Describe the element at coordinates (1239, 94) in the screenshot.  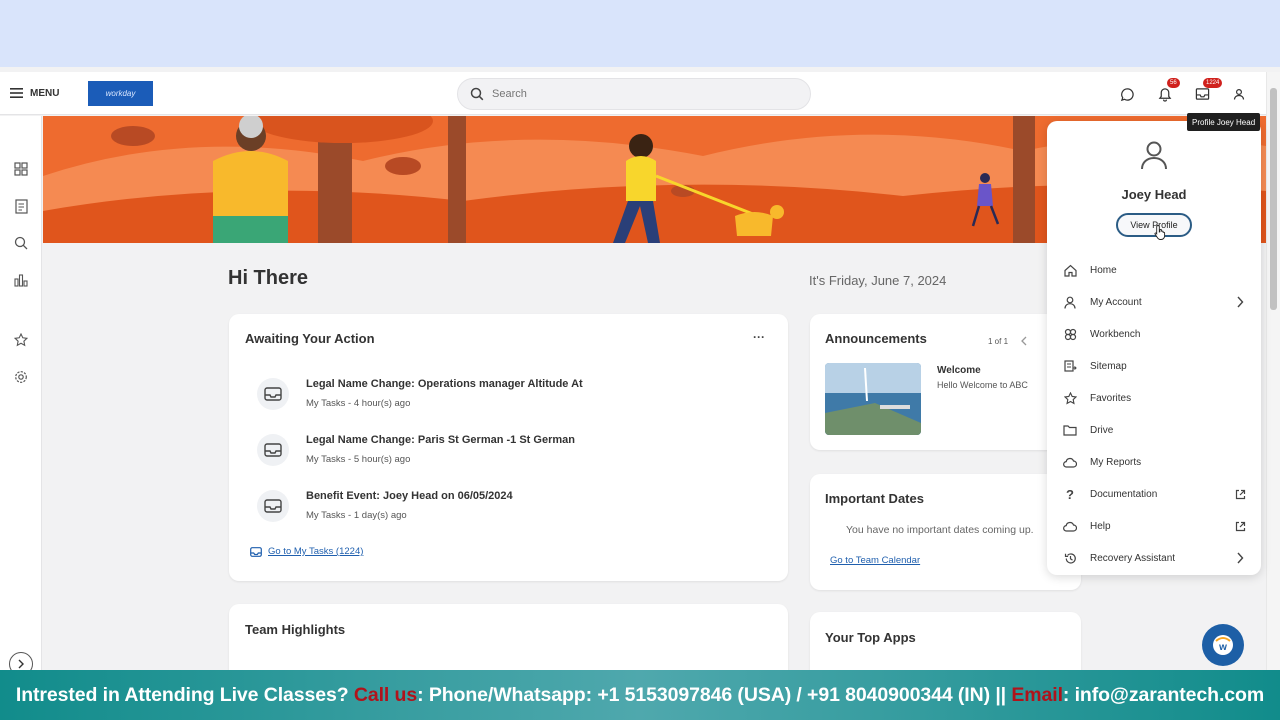
I see `profile-icon` at that location.